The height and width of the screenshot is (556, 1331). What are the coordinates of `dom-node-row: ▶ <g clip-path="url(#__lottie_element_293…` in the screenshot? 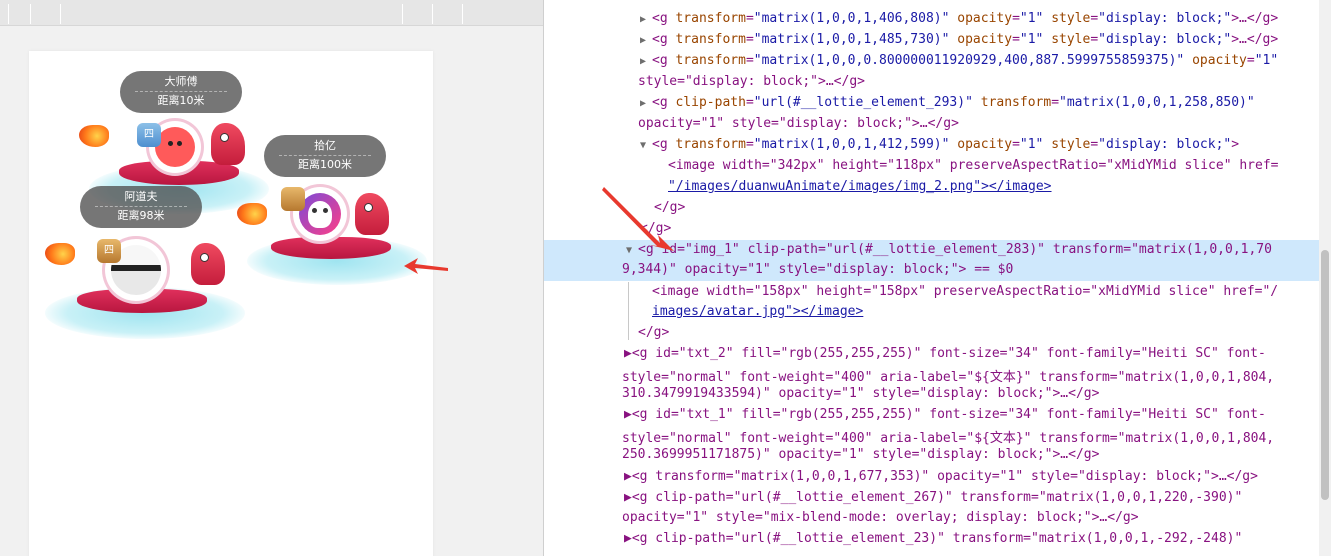 It's located at (985, 102).